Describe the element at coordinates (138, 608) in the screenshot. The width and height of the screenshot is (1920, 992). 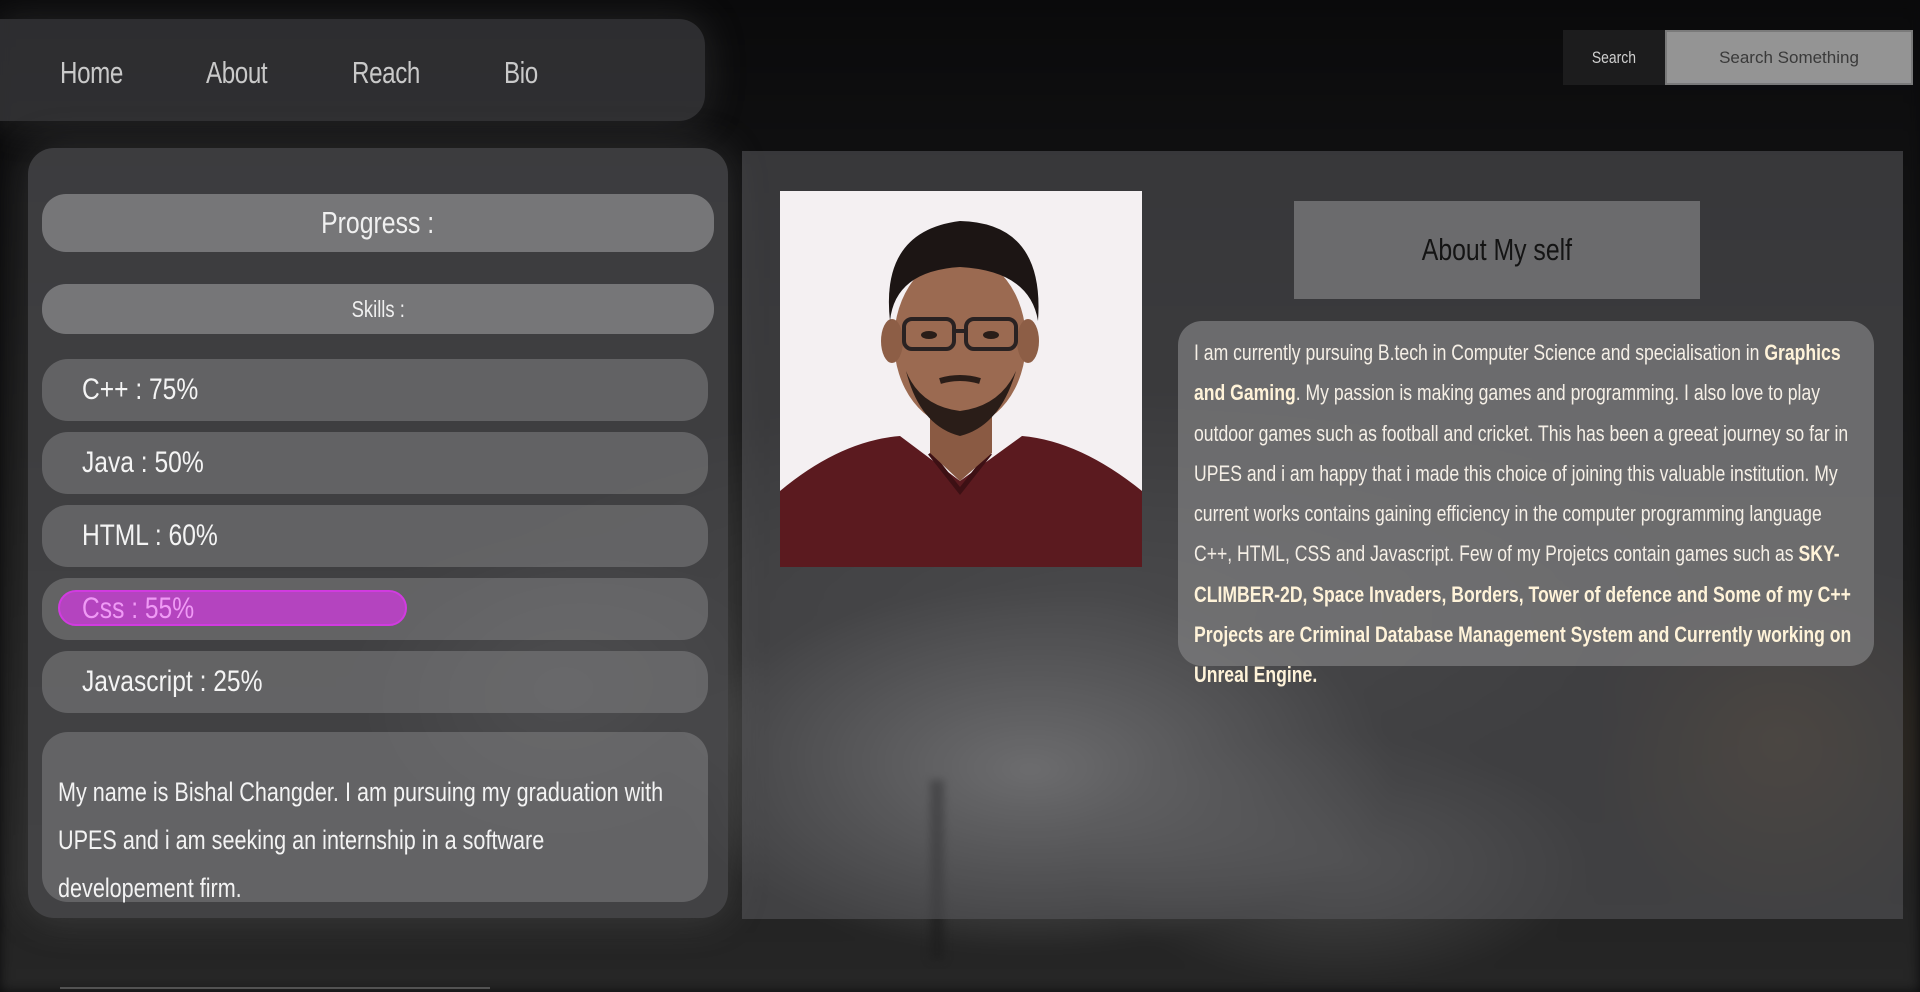
I see `skill-label: Css : 55%` at that location.